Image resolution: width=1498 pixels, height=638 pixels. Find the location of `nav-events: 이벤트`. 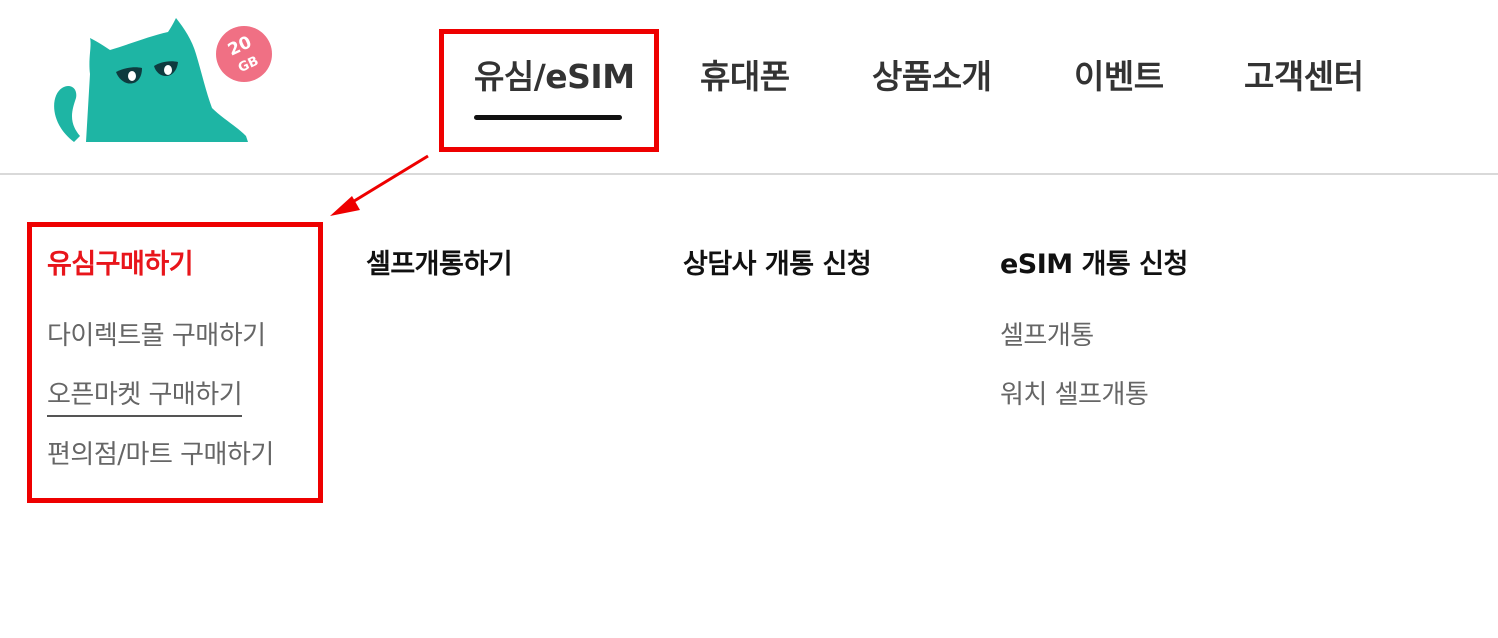

nav-events: 이벤트 is located at coordinates (1119, 74).